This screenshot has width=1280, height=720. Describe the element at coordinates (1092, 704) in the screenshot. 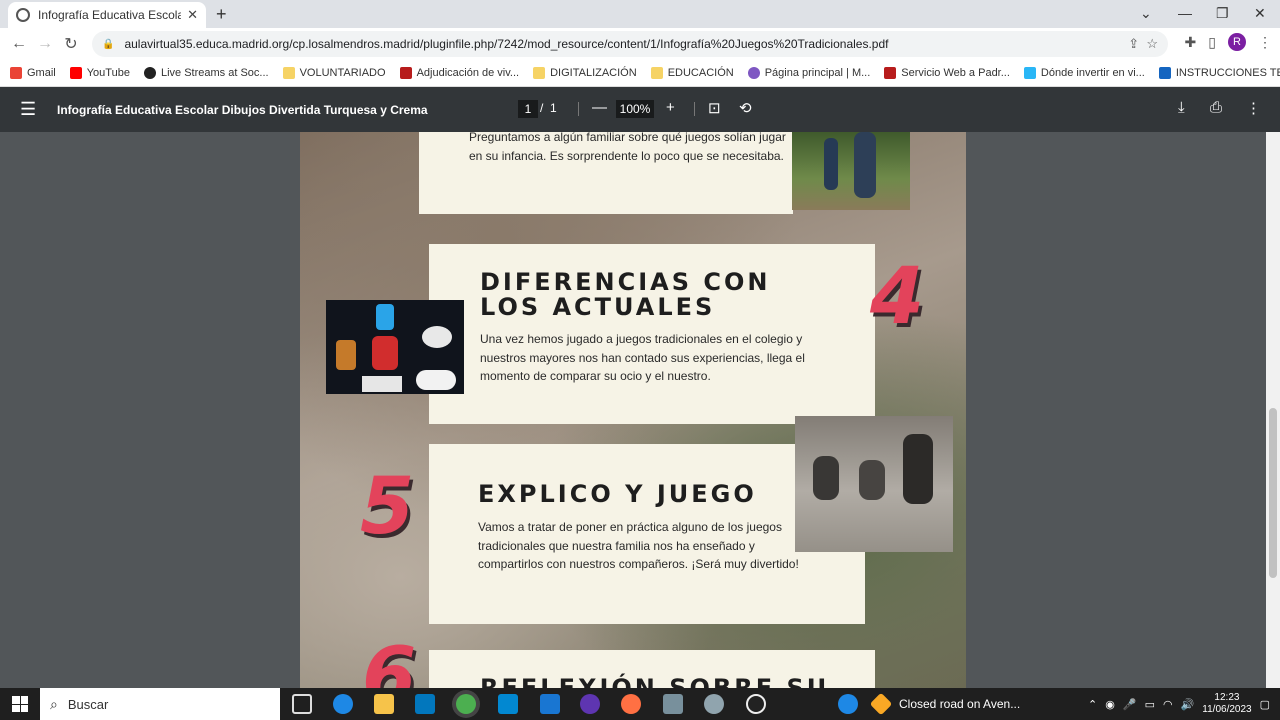

I see `tray-chevron-icon: ⌃` at that location.